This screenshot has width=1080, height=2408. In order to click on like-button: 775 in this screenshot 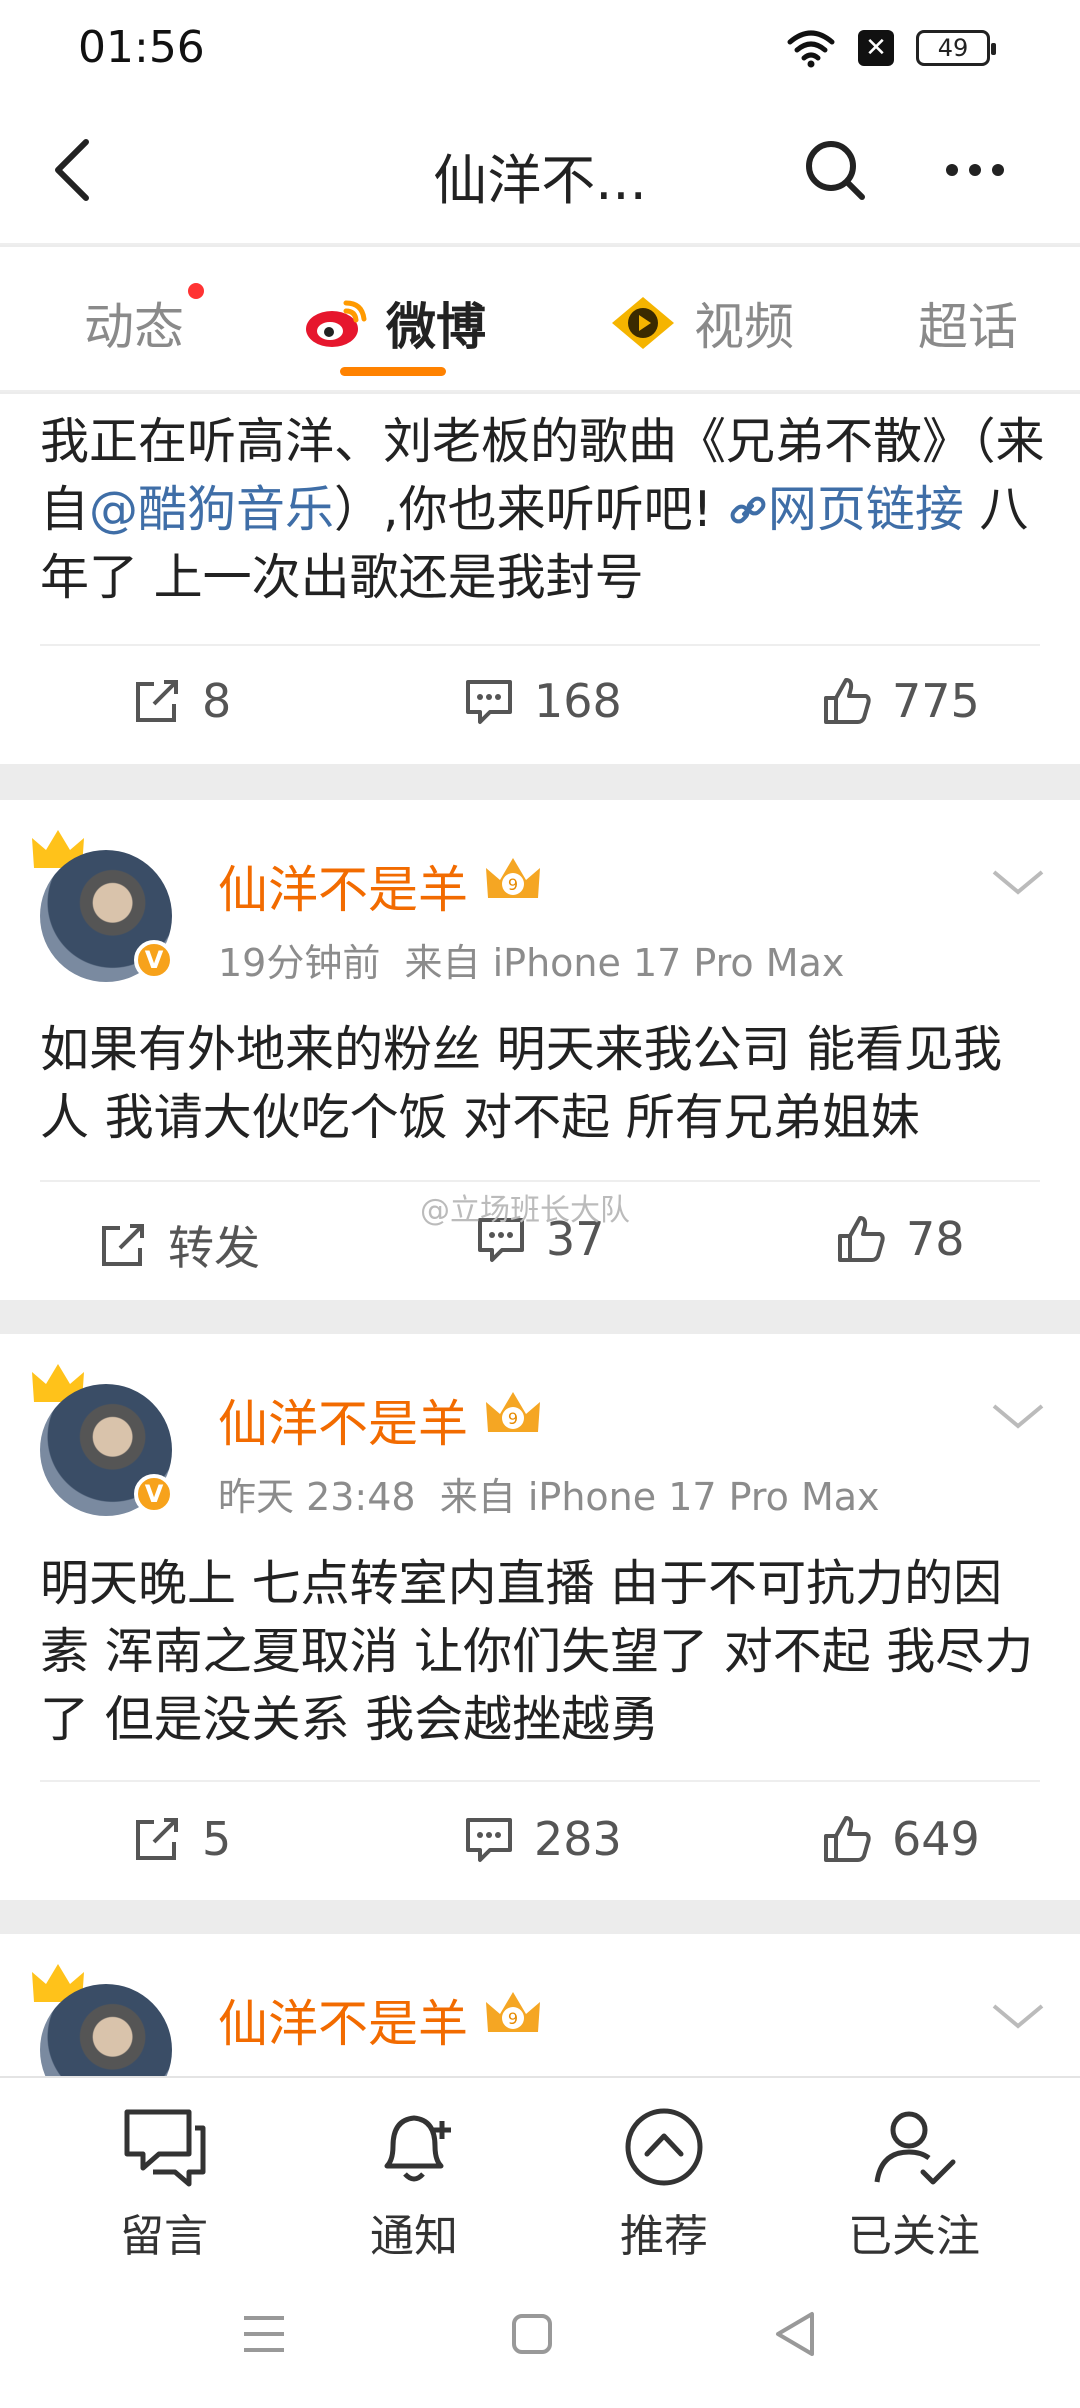, I will do `click(900, 701)`.